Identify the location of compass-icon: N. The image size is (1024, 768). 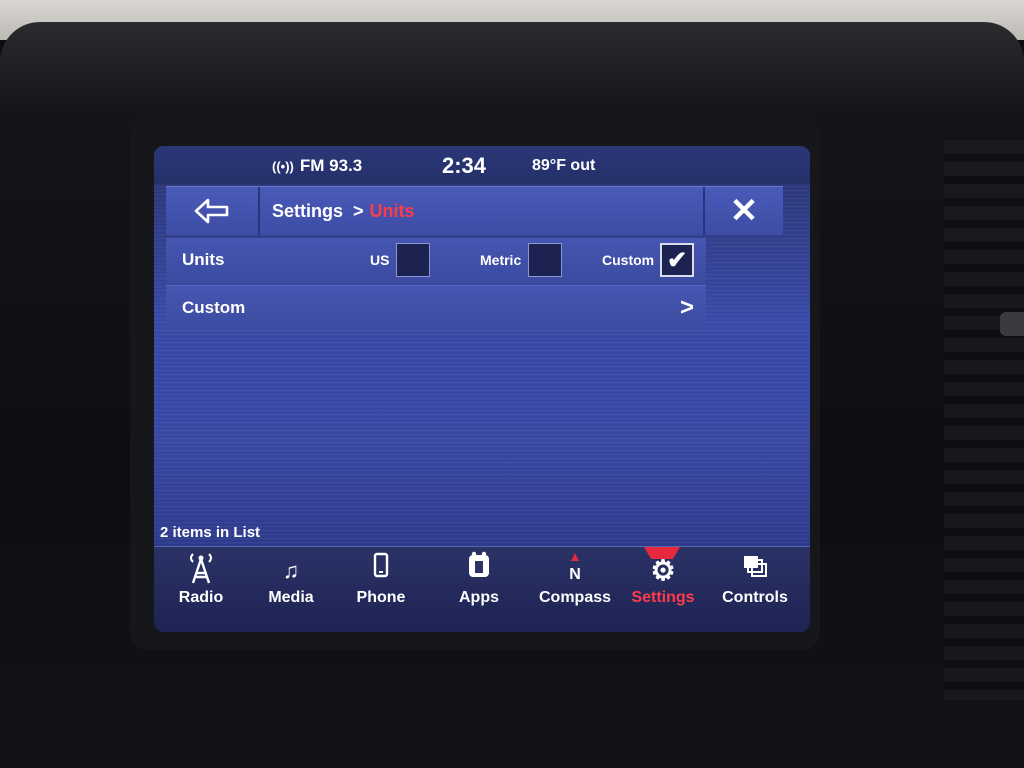
(575, 571).